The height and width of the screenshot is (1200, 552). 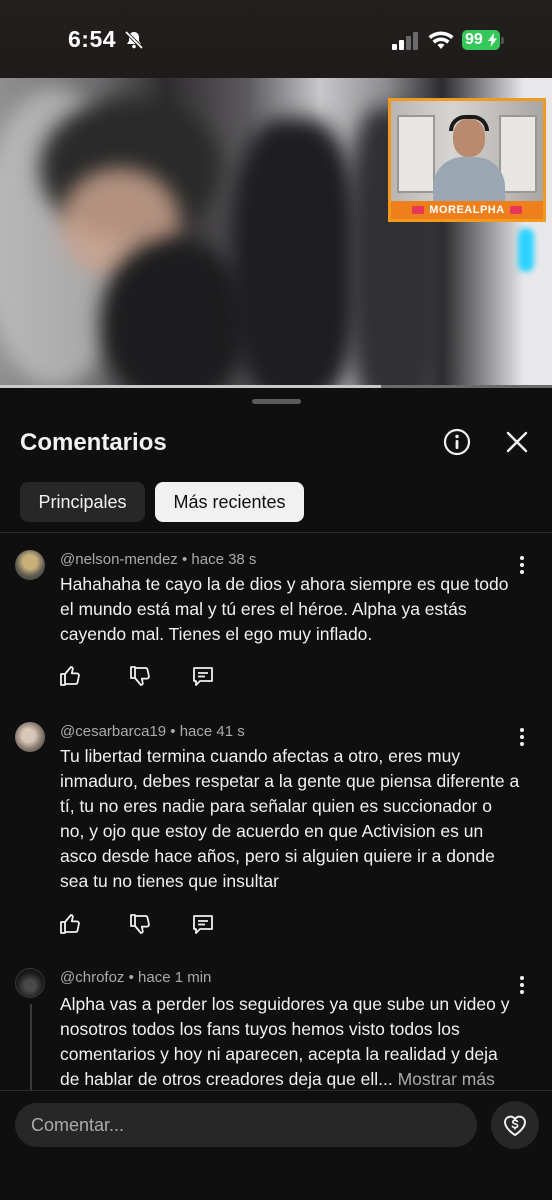 I want to click on streamer-overlay-banner: MOREALPHA, so click(x=467, y=210).